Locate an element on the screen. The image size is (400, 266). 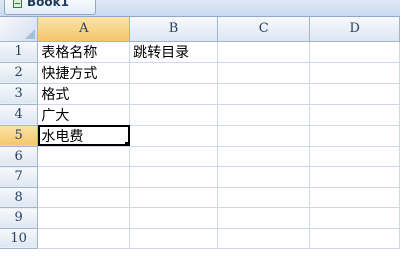
cell-a3: 格式 is located at coordinates (84, 94).